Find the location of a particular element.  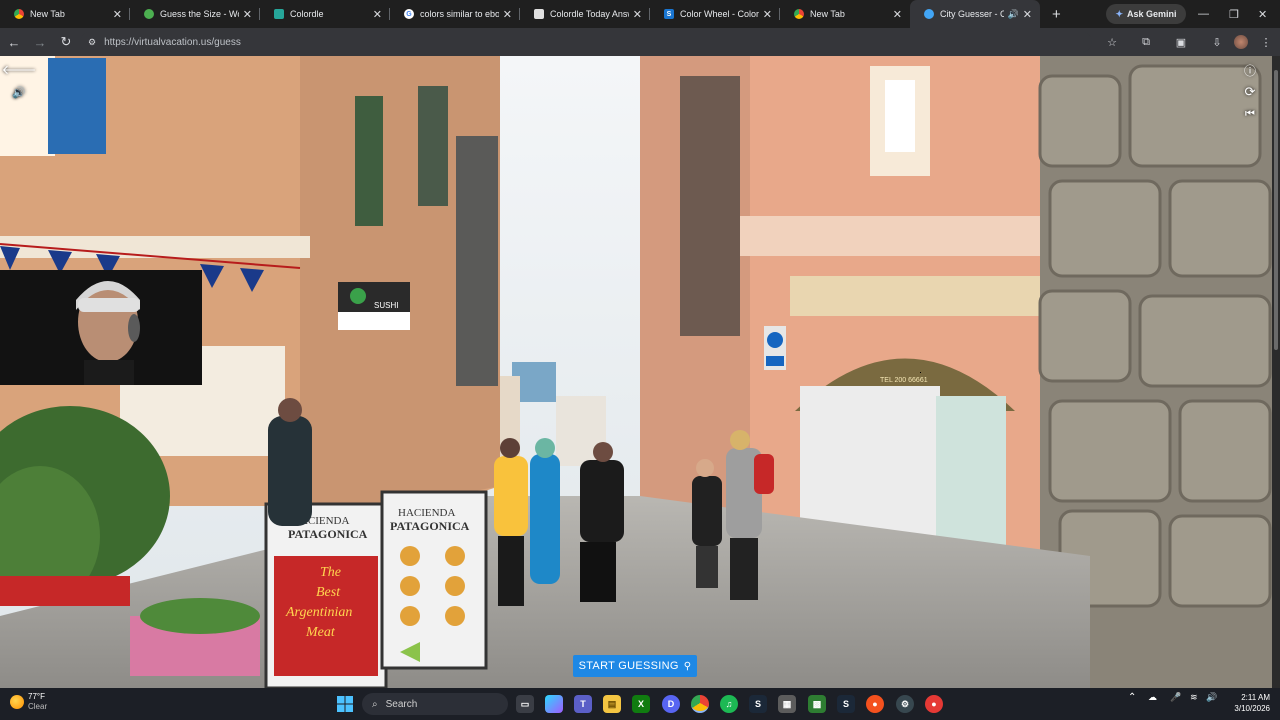

weather-temp: 77°F is located at coordinates (36, 696).